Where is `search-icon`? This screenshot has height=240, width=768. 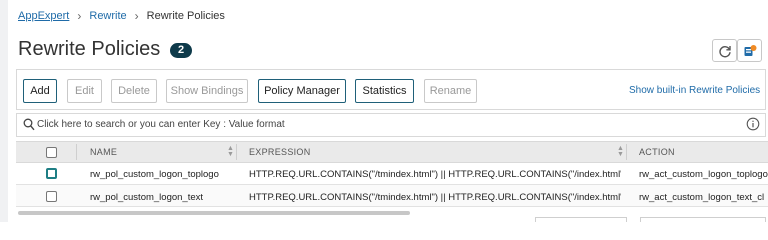
search-icon is located at coordinates (29, 124).